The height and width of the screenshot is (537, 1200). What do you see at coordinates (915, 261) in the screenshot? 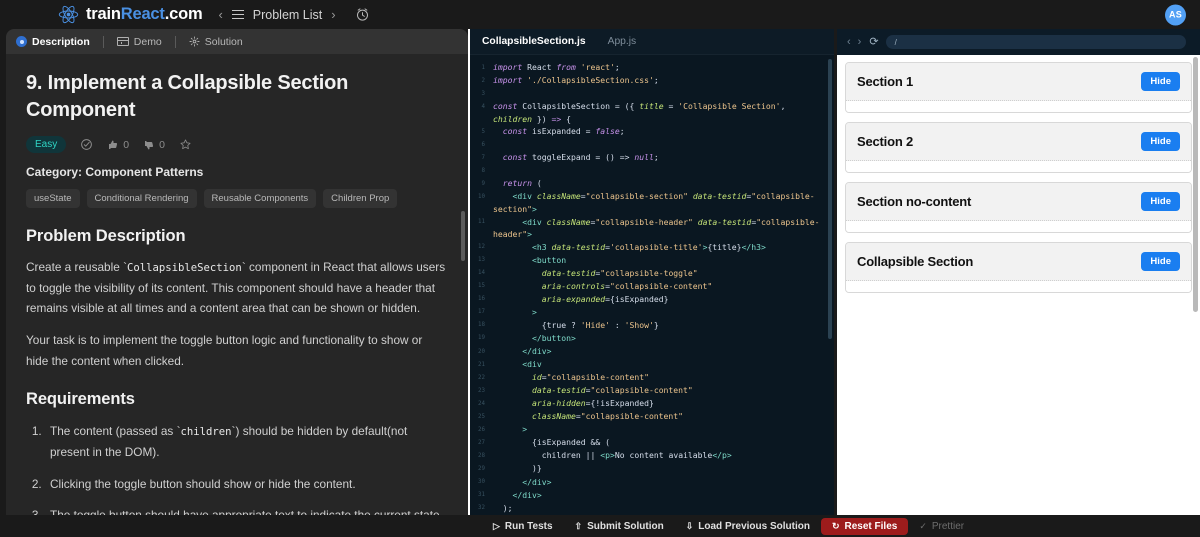
I see `collapsible-title: Collapsible Section` at bounding box center [915, 261].